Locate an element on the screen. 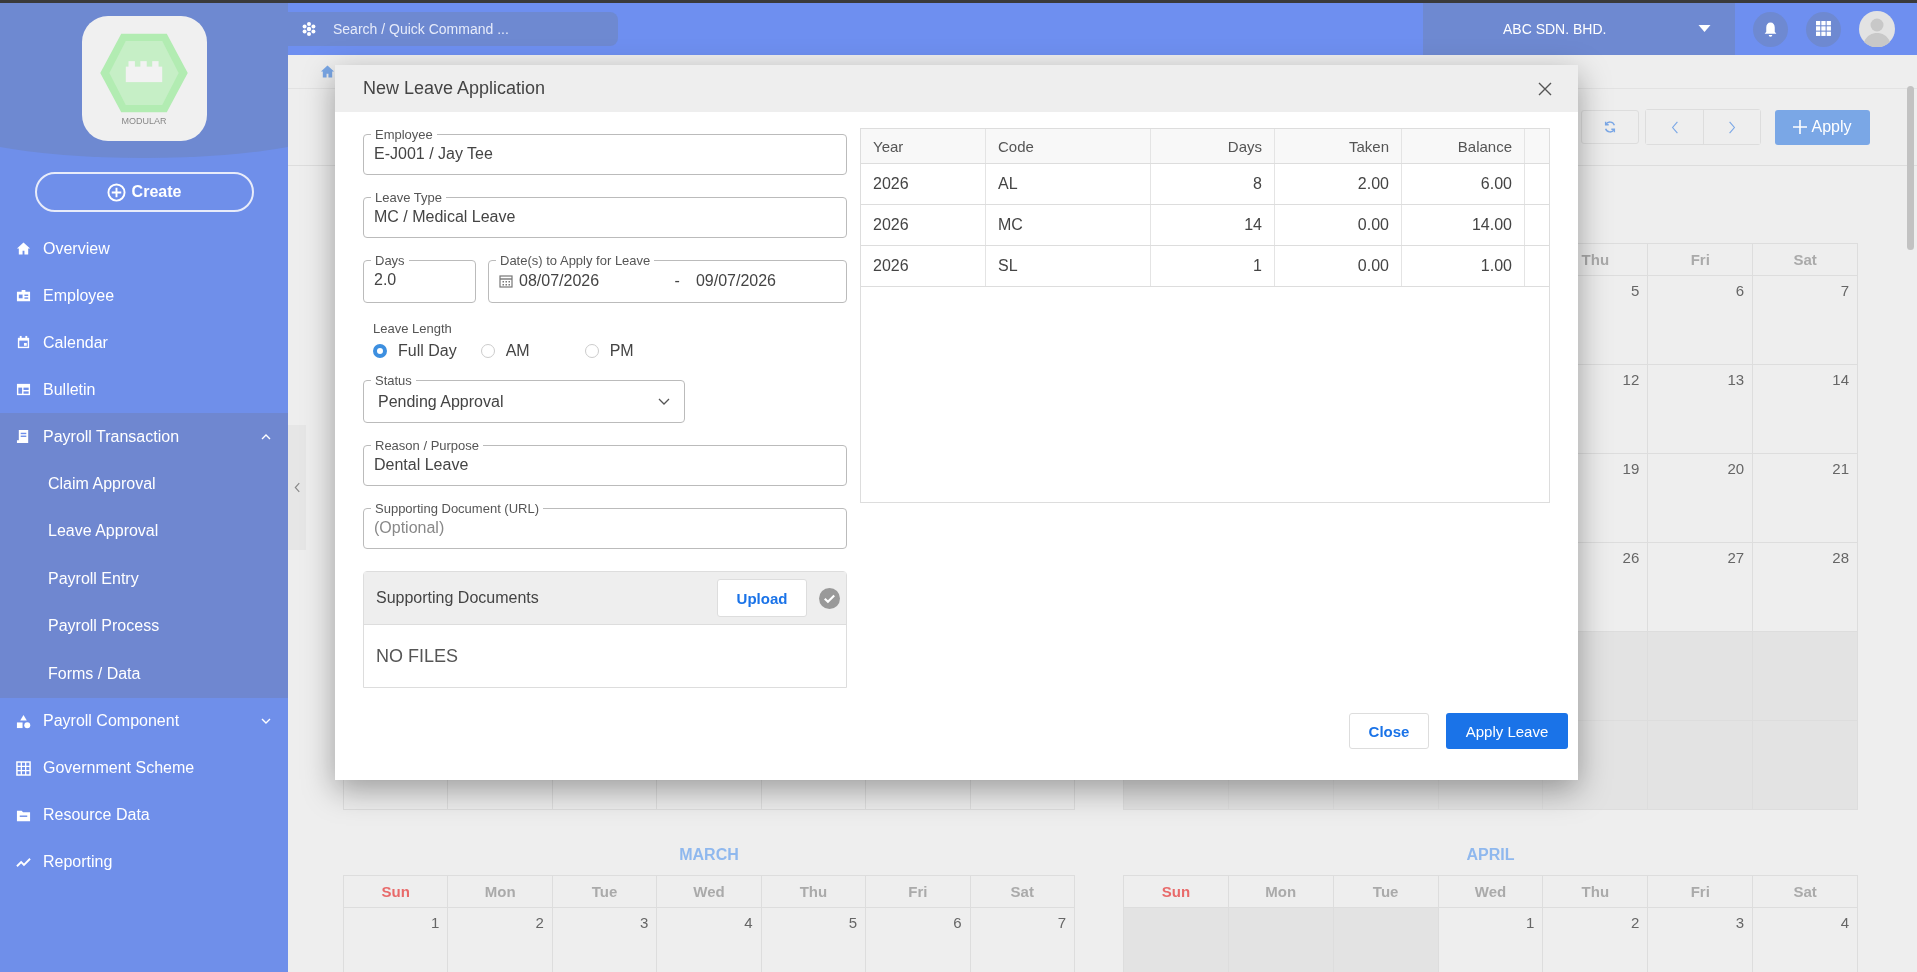 Image resolution: width=1917 pixels, height=972 pixels. nav-item: Claim Approval is located at coordinates (144, 484).